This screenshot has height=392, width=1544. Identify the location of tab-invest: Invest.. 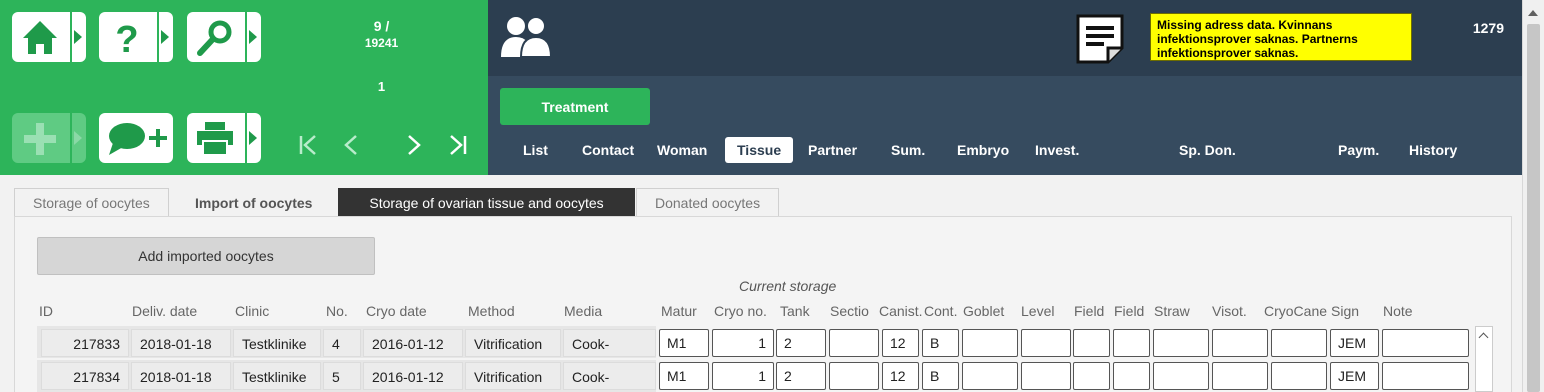
(1057, 150).